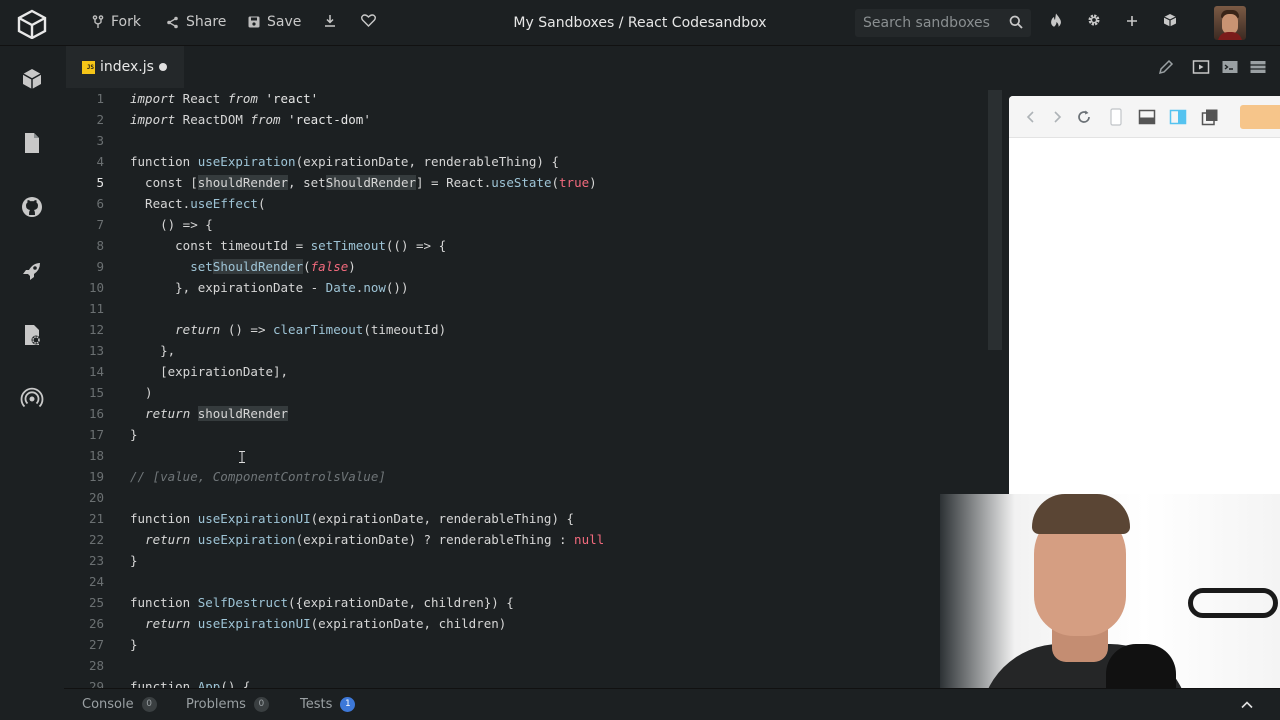  I want to click on save-button: Save, so click(274, 22).